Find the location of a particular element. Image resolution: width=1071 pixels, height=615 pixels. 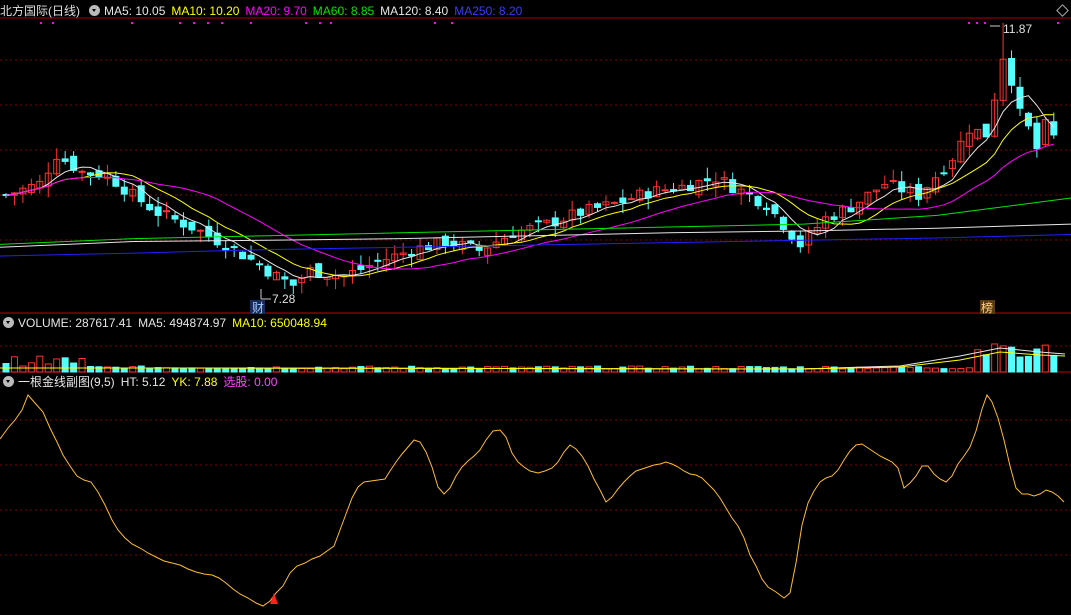

ma120-line is located at coordinates (535, 235).